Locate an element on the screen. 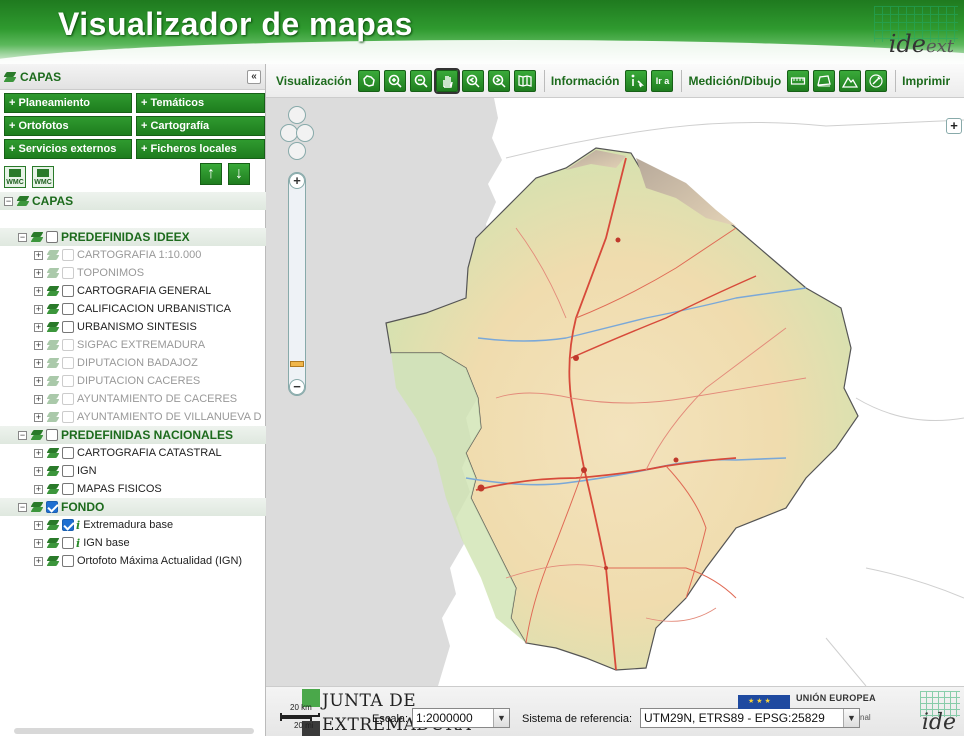  collapse-panel-button: « is located at coordinates (254, 76).